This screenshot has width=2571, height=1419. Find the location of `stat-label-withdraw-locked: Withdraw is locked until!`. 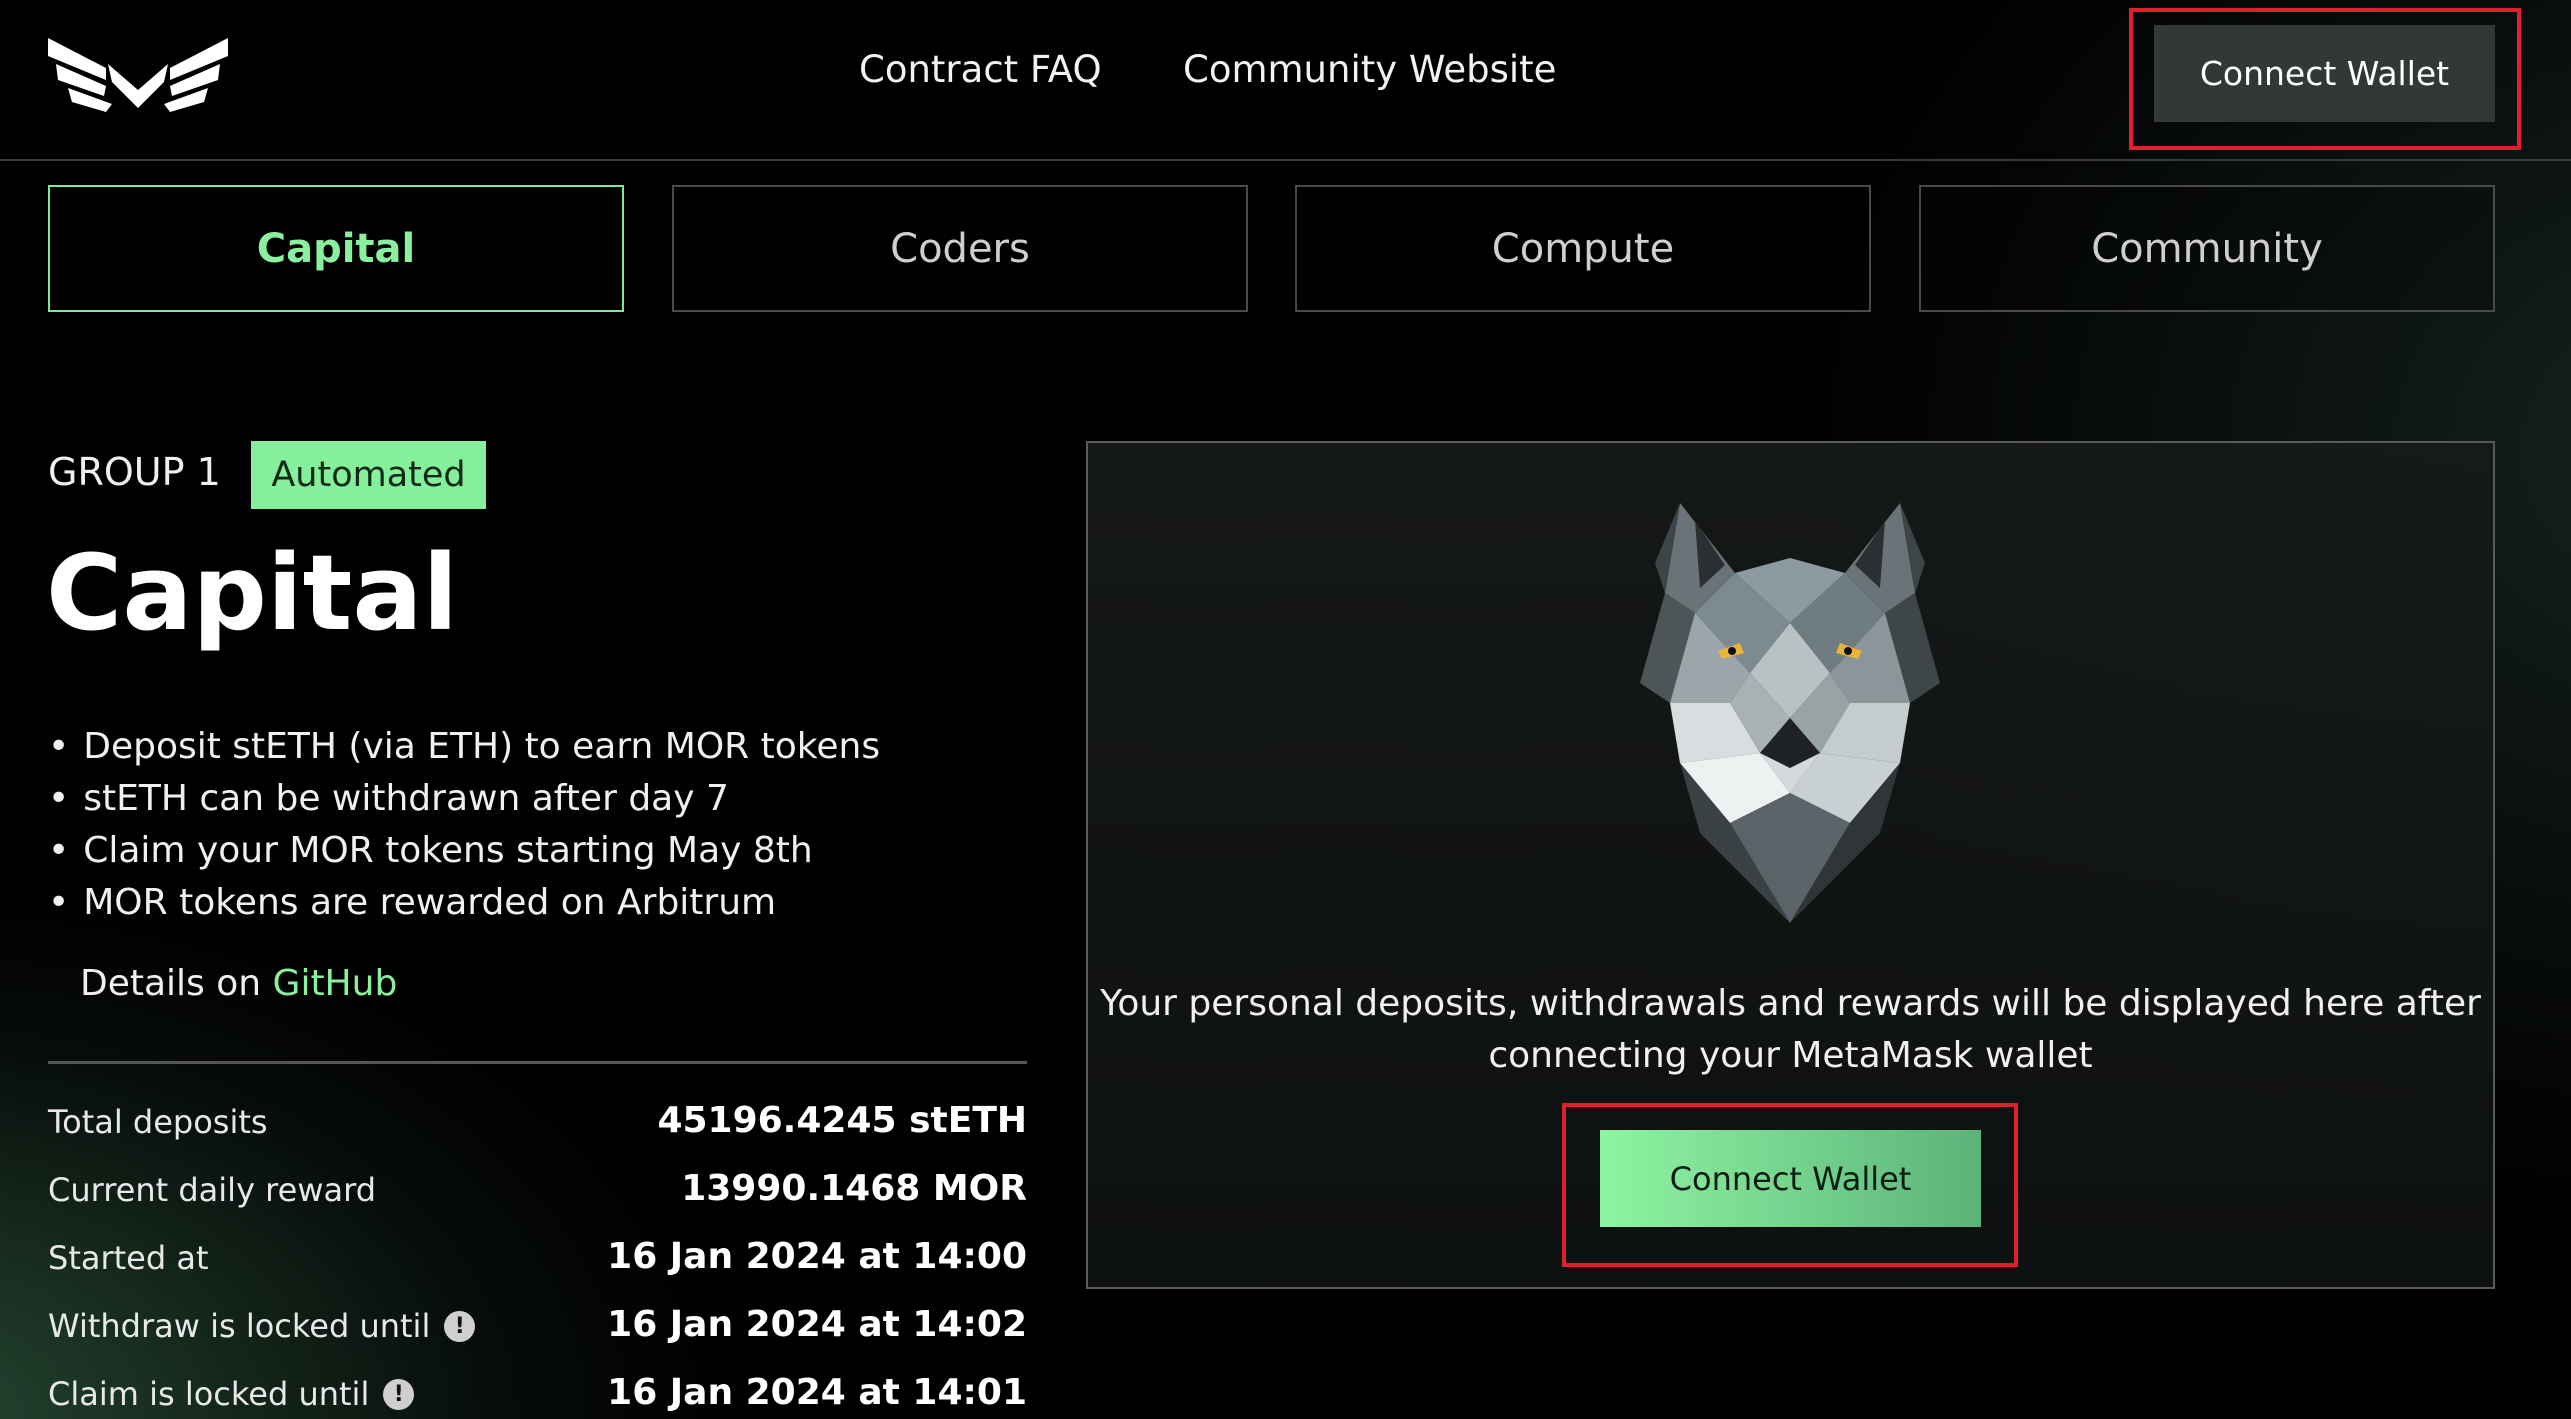

stat-label-withdraw-locked: Withdraw is locked until! is located at coordinates (262, 1326).